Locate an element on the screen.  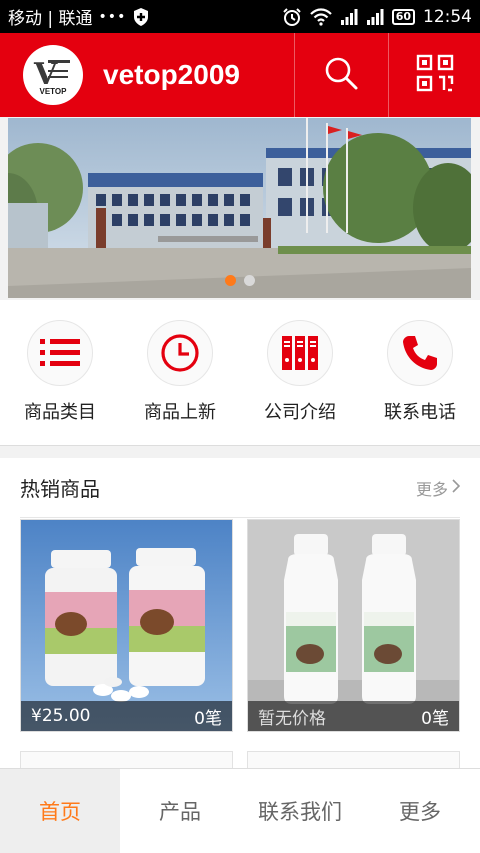
product-price: ¥25.00 is located at coordinates (61, 716).